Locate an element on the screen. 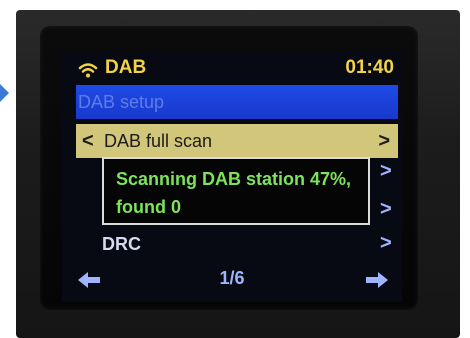 The image size is (470, 338). menu-item-dab-full-scan: < DAB full scan > is located at coordinates (237, 141).